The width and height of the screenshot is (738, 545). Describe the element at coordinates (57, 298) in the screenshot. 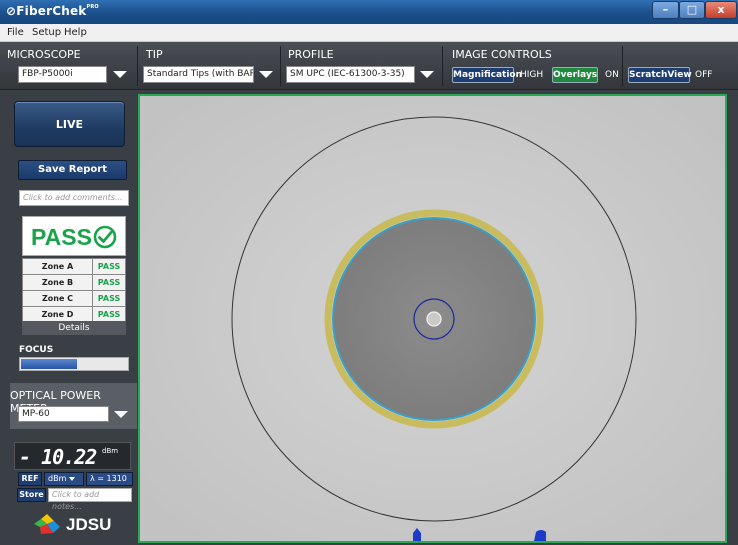

I see `zone-name: Zone C` at that location.